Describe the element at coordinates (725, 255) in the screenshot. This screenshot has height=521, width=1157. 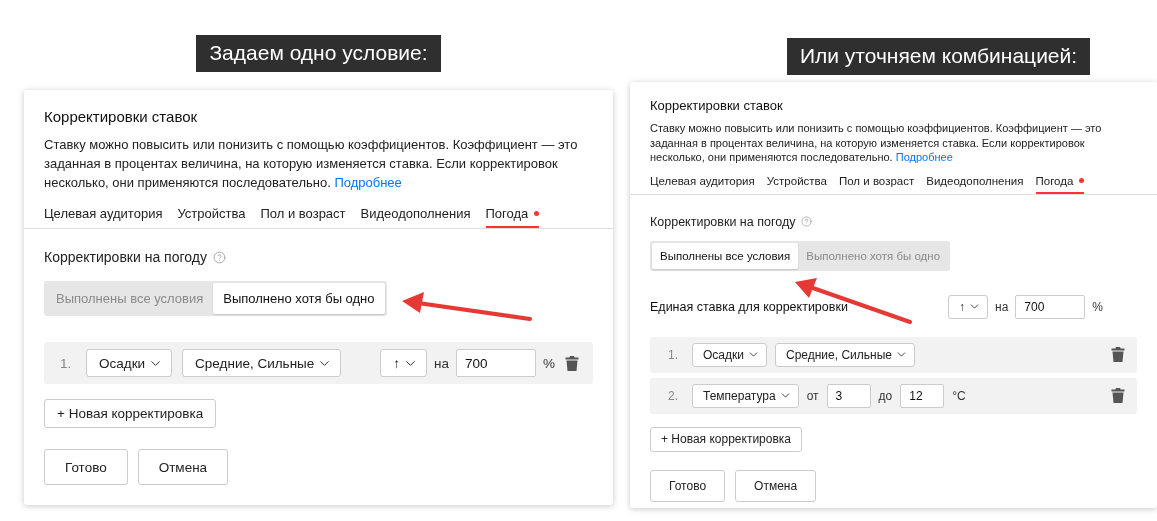
I see `toggle-option: Выполнены все условия` at that location.